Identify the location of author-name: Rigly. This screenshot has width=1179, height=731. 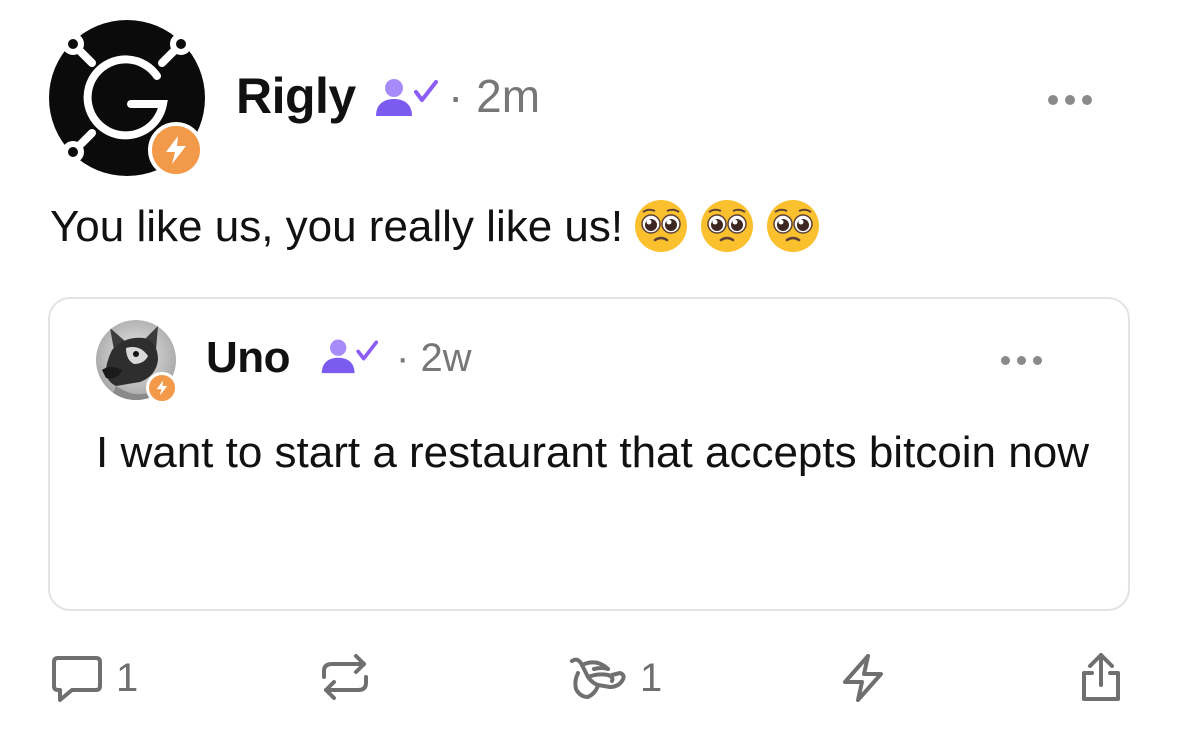
(296, 96).